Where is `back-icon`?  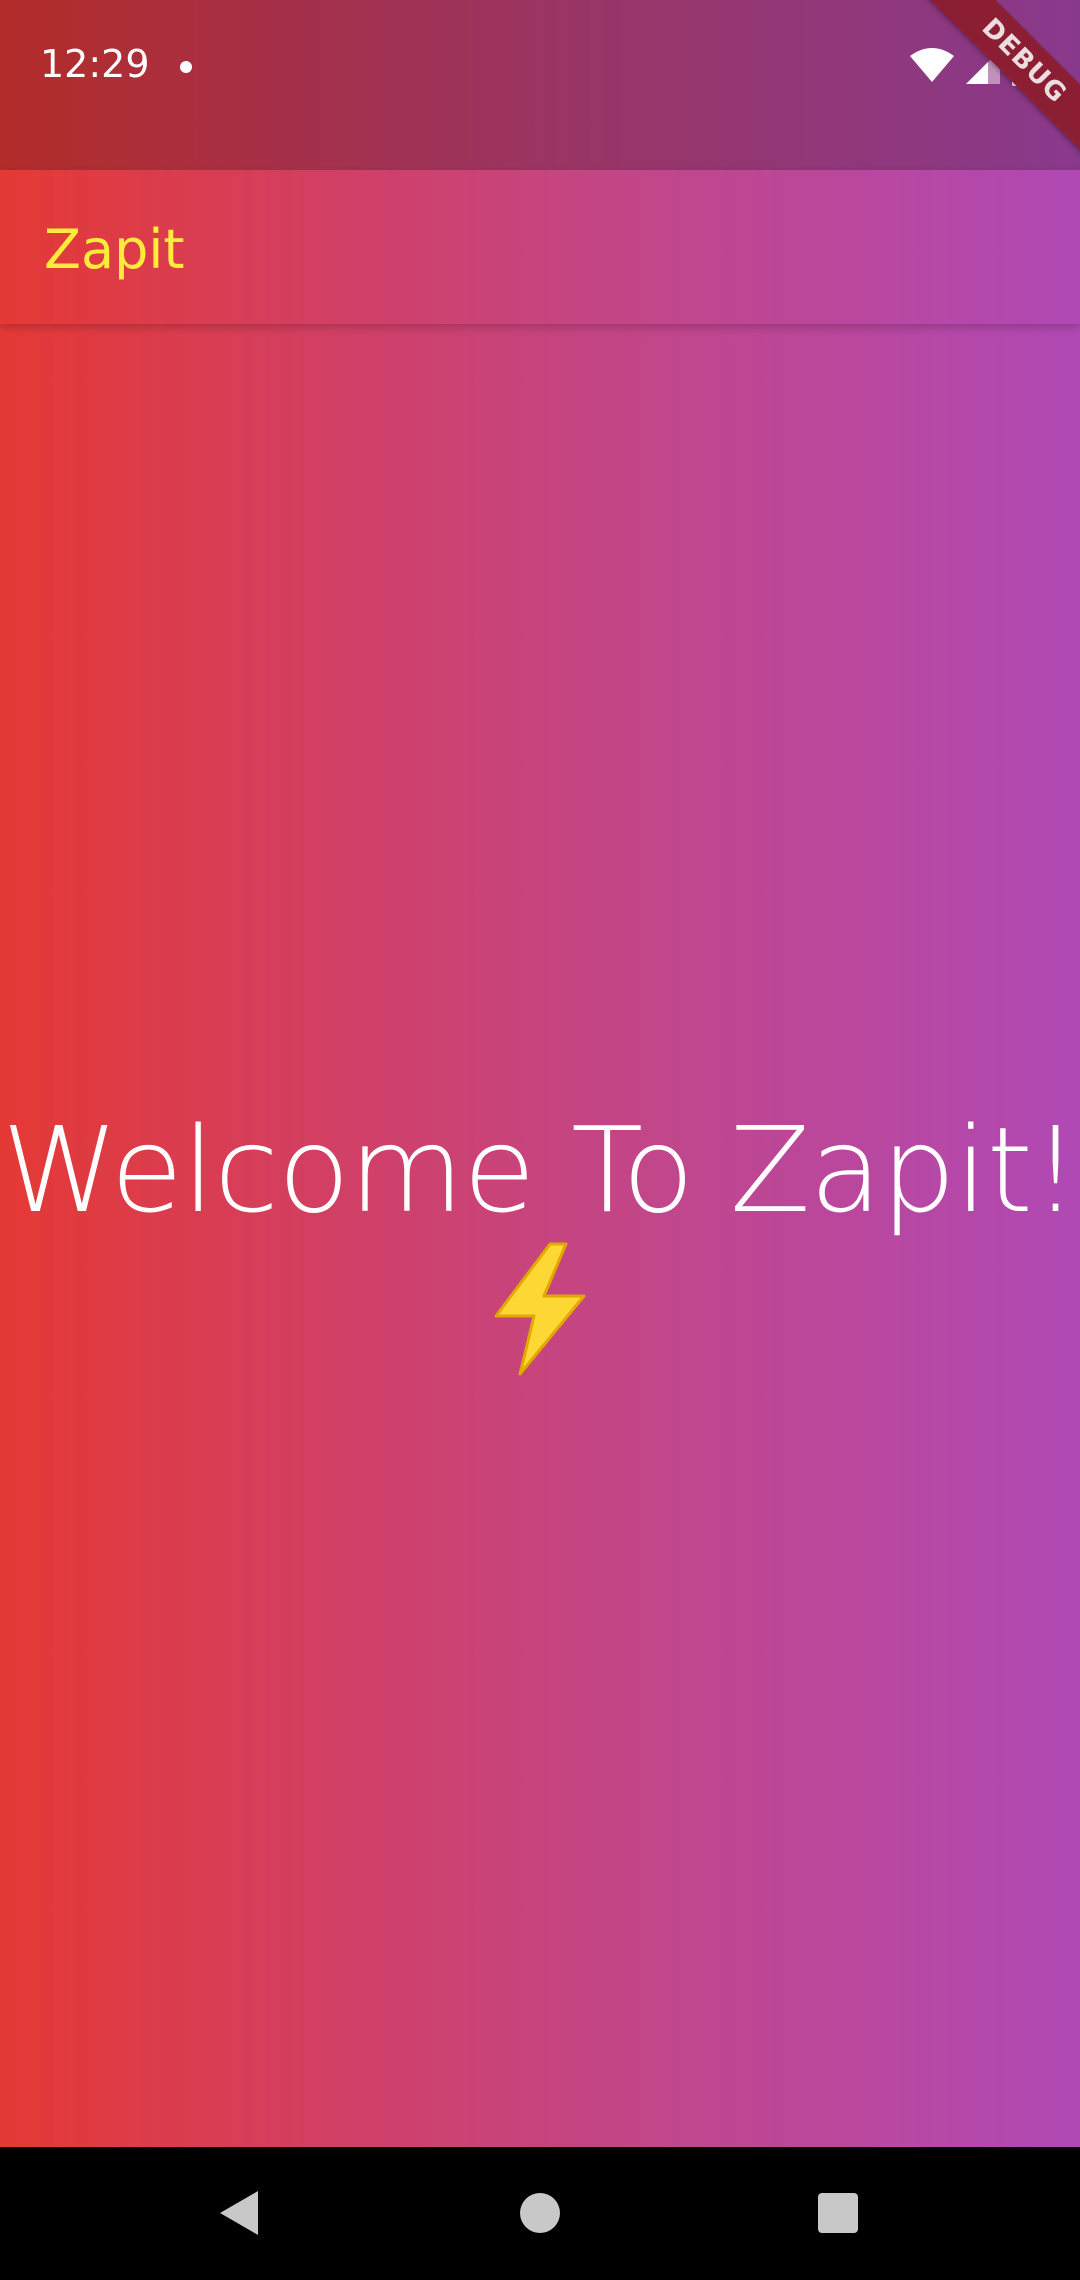
back-icon is located at coordinates (240, 2213).